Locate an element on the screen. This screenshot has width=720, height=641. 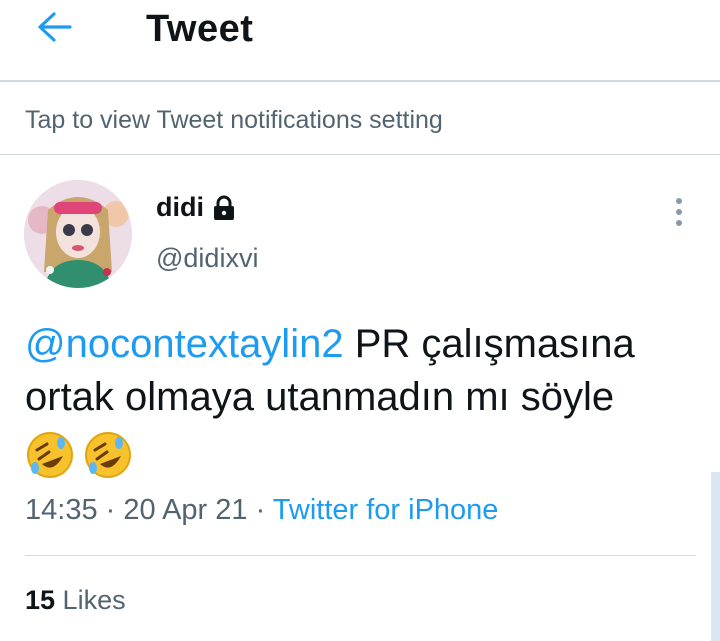
likes-count: 15 Likes is located at coordinates (75, 600).